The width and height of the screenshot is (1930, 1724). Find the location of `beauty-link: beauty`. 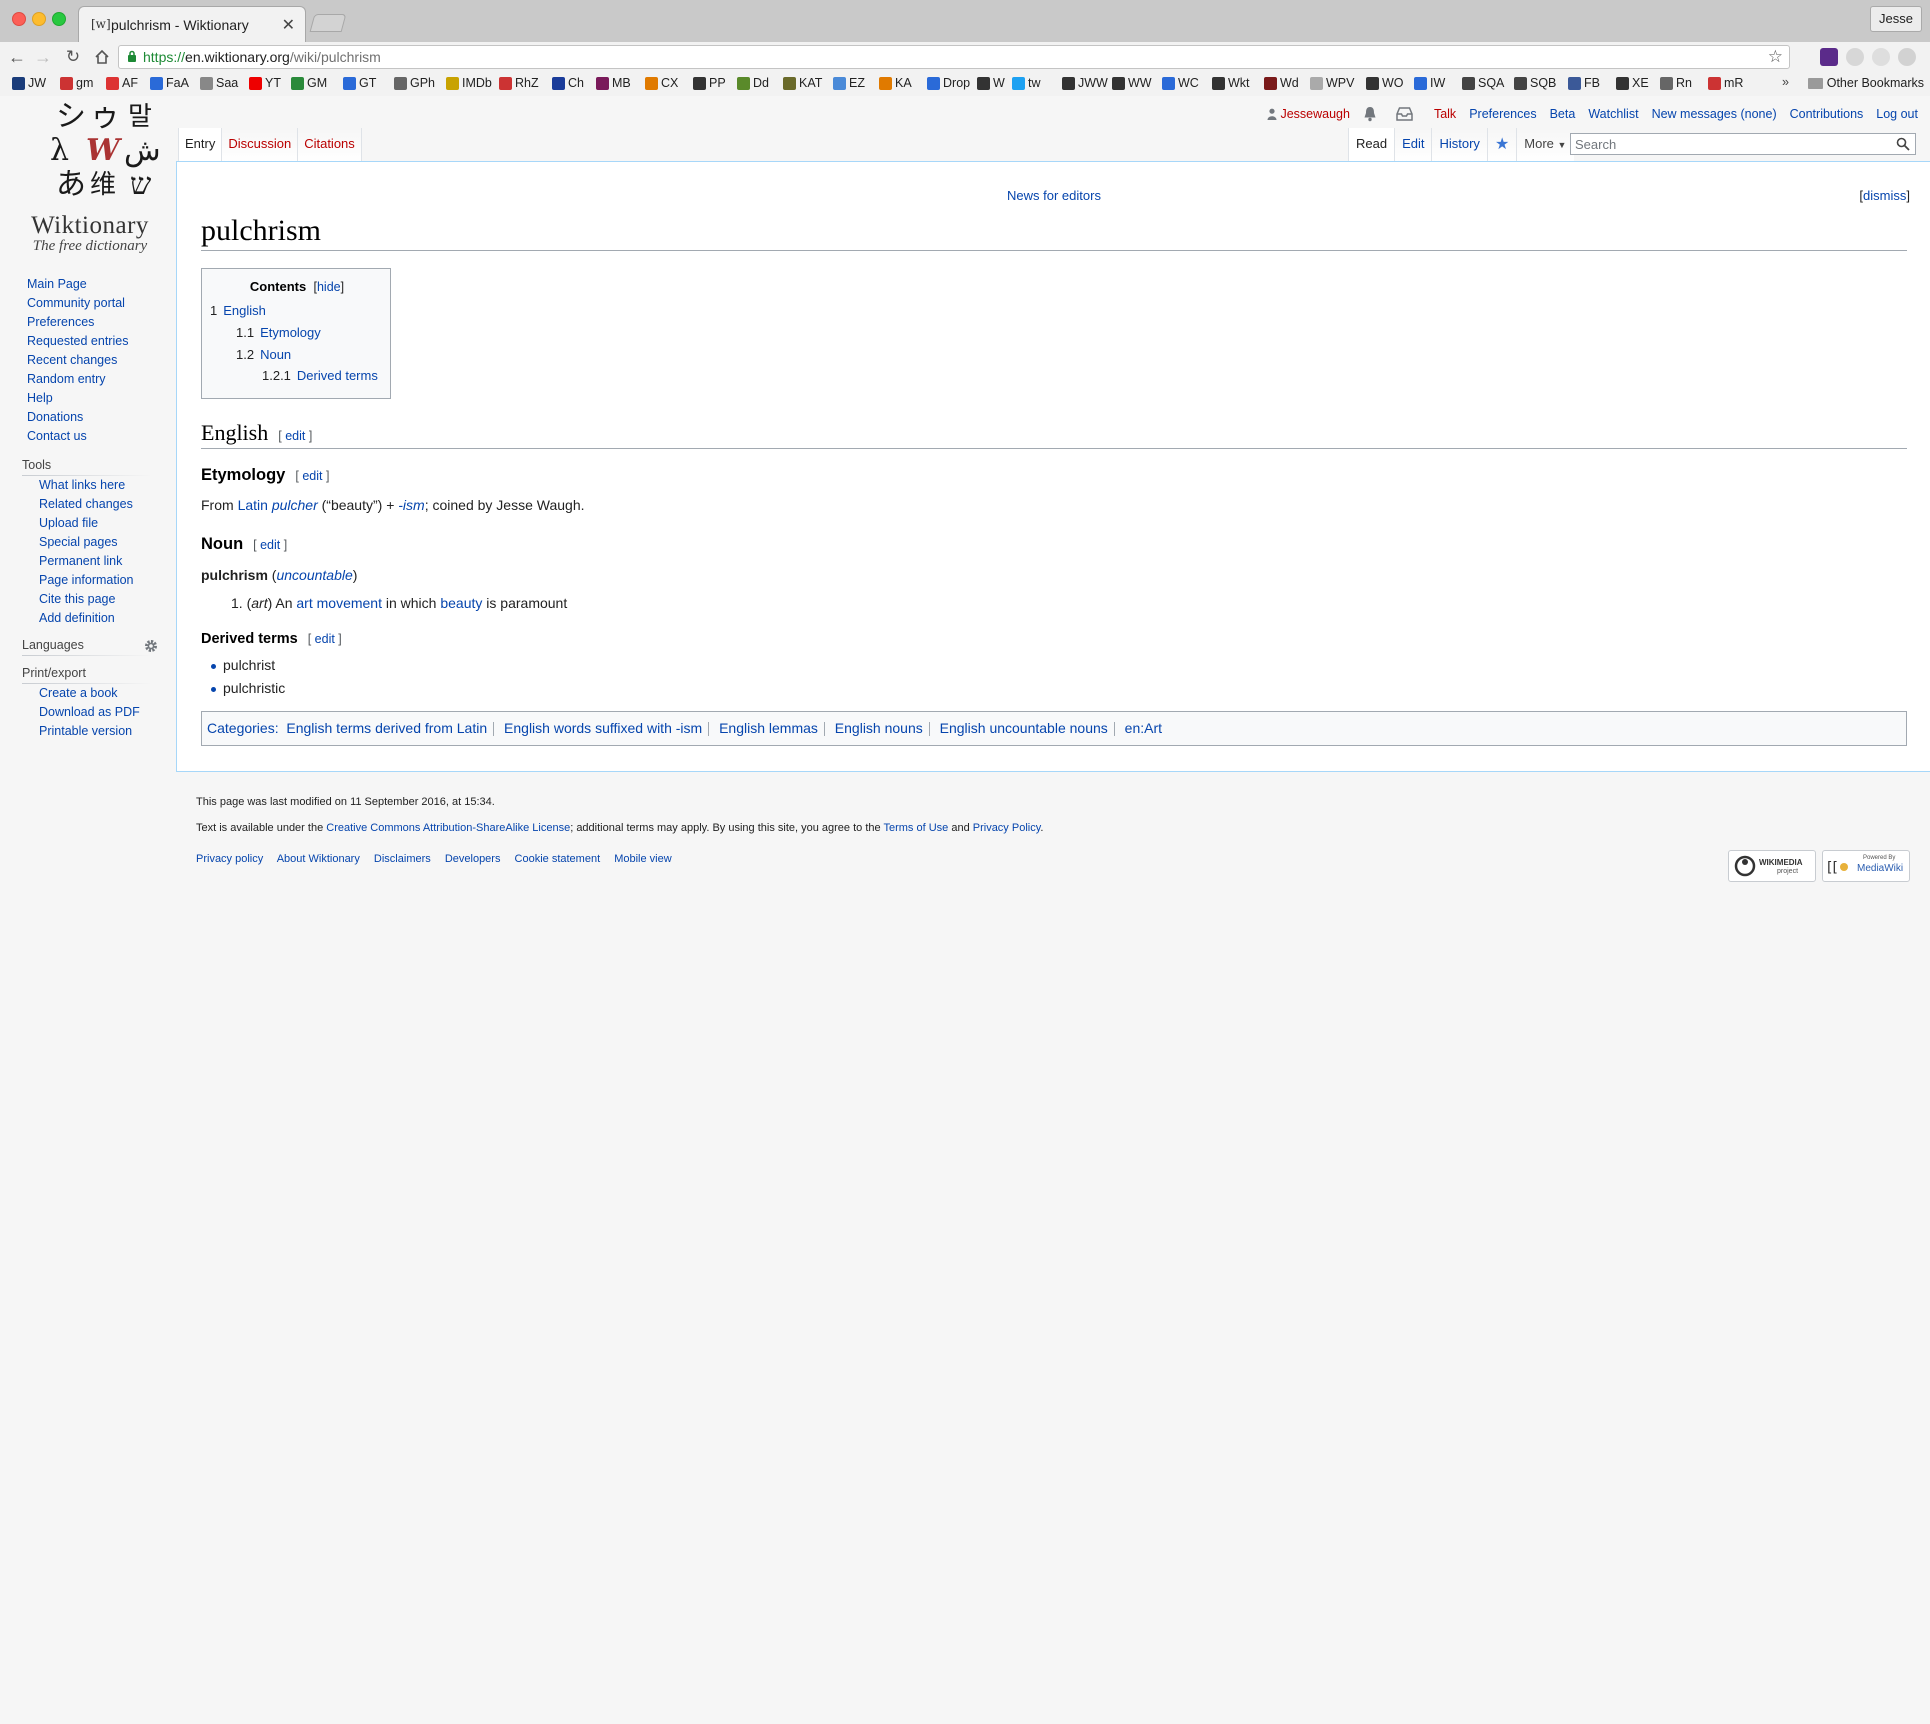

beauty-link: beauty is located at coordinates (461, 603).